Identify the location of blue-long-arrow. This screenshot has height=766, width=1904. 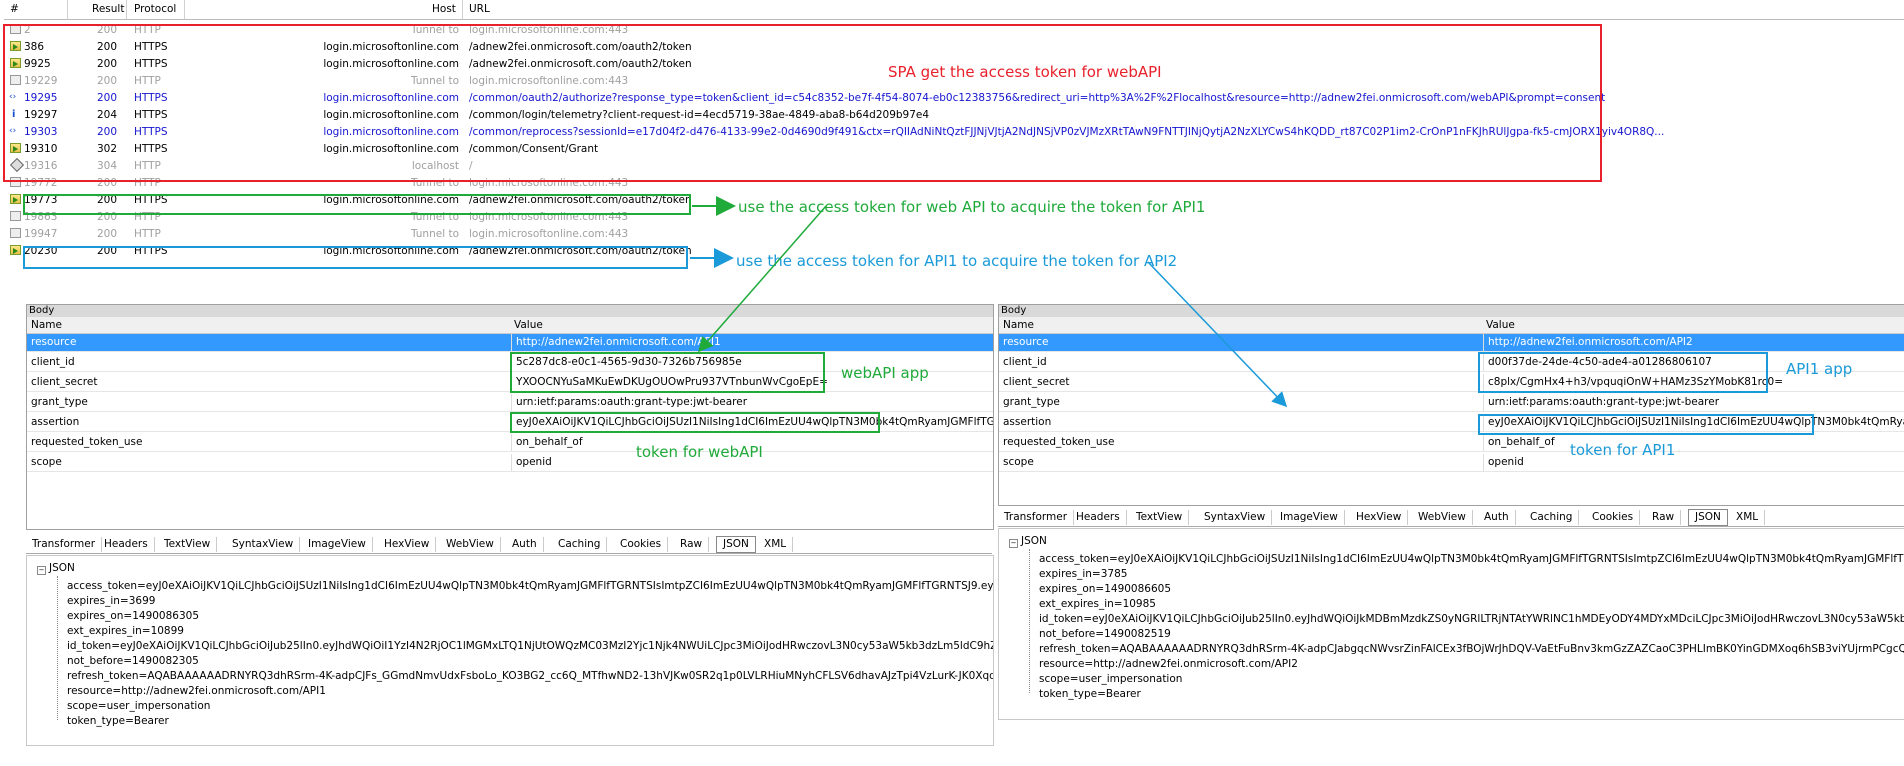
(1217, 334).